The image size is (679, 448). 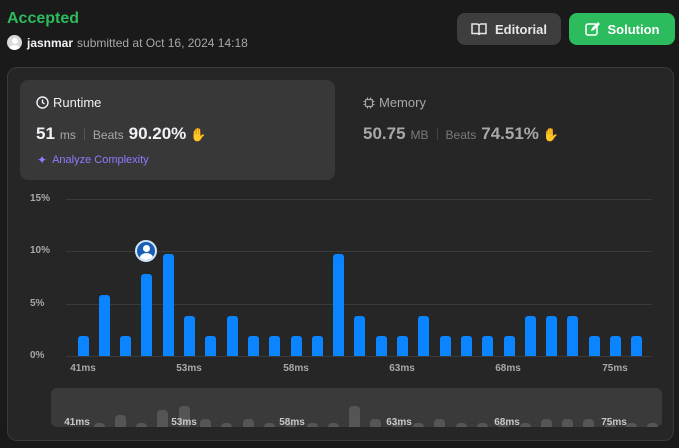 I want to click on analyze-label: Analyze Complexity, so click(x=100, y=160).